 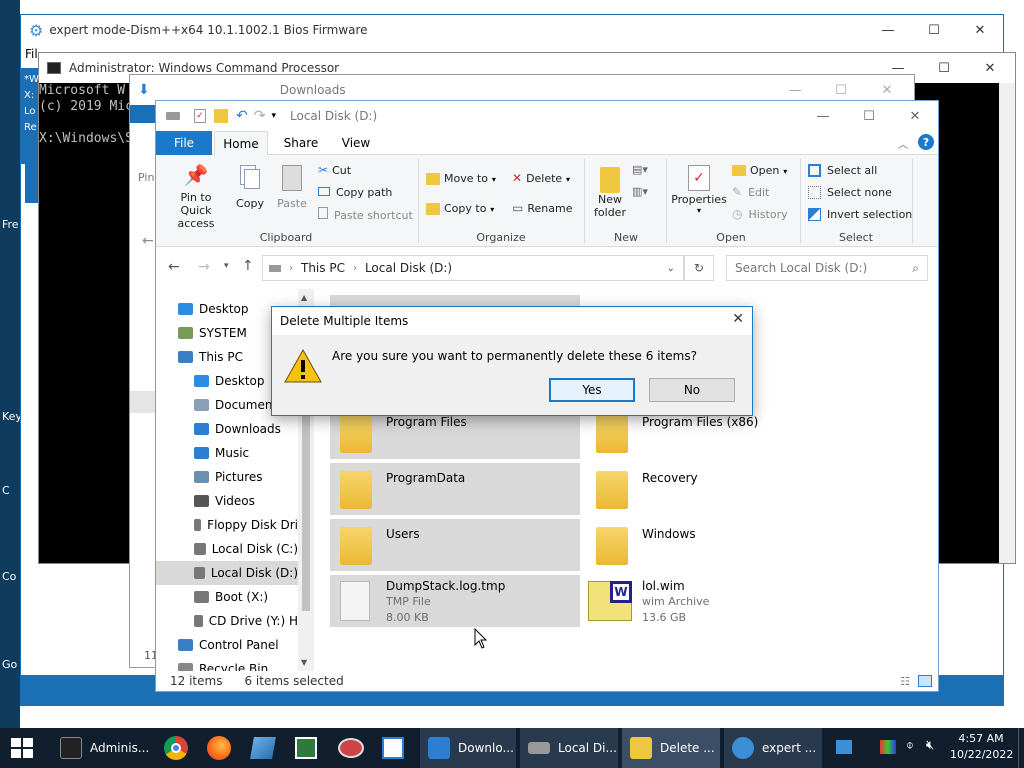 I want to click on move-to-button: Move to ▾, so click(x=461, y=178).